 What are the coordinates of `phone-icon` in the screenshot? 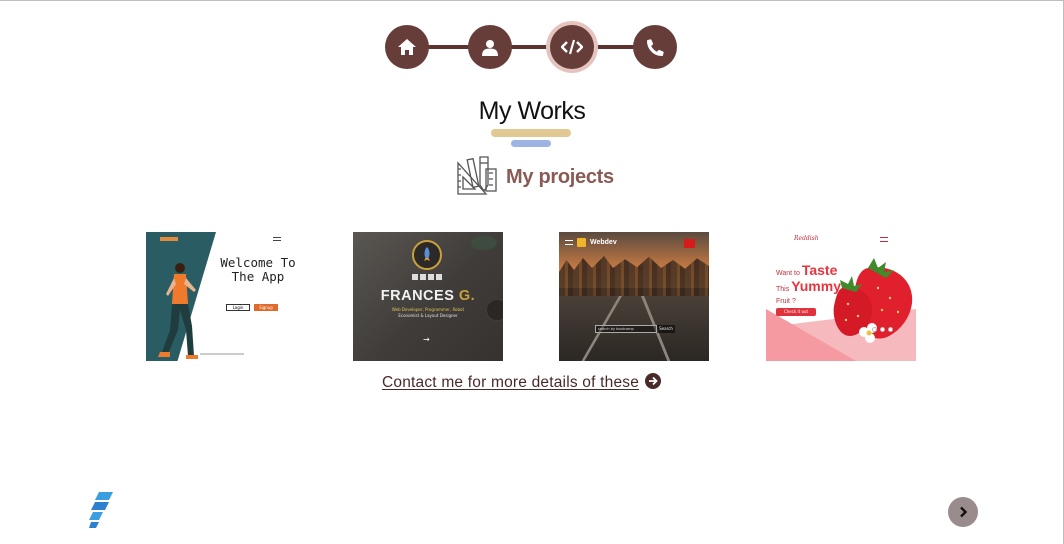 It's located at (655, 47).